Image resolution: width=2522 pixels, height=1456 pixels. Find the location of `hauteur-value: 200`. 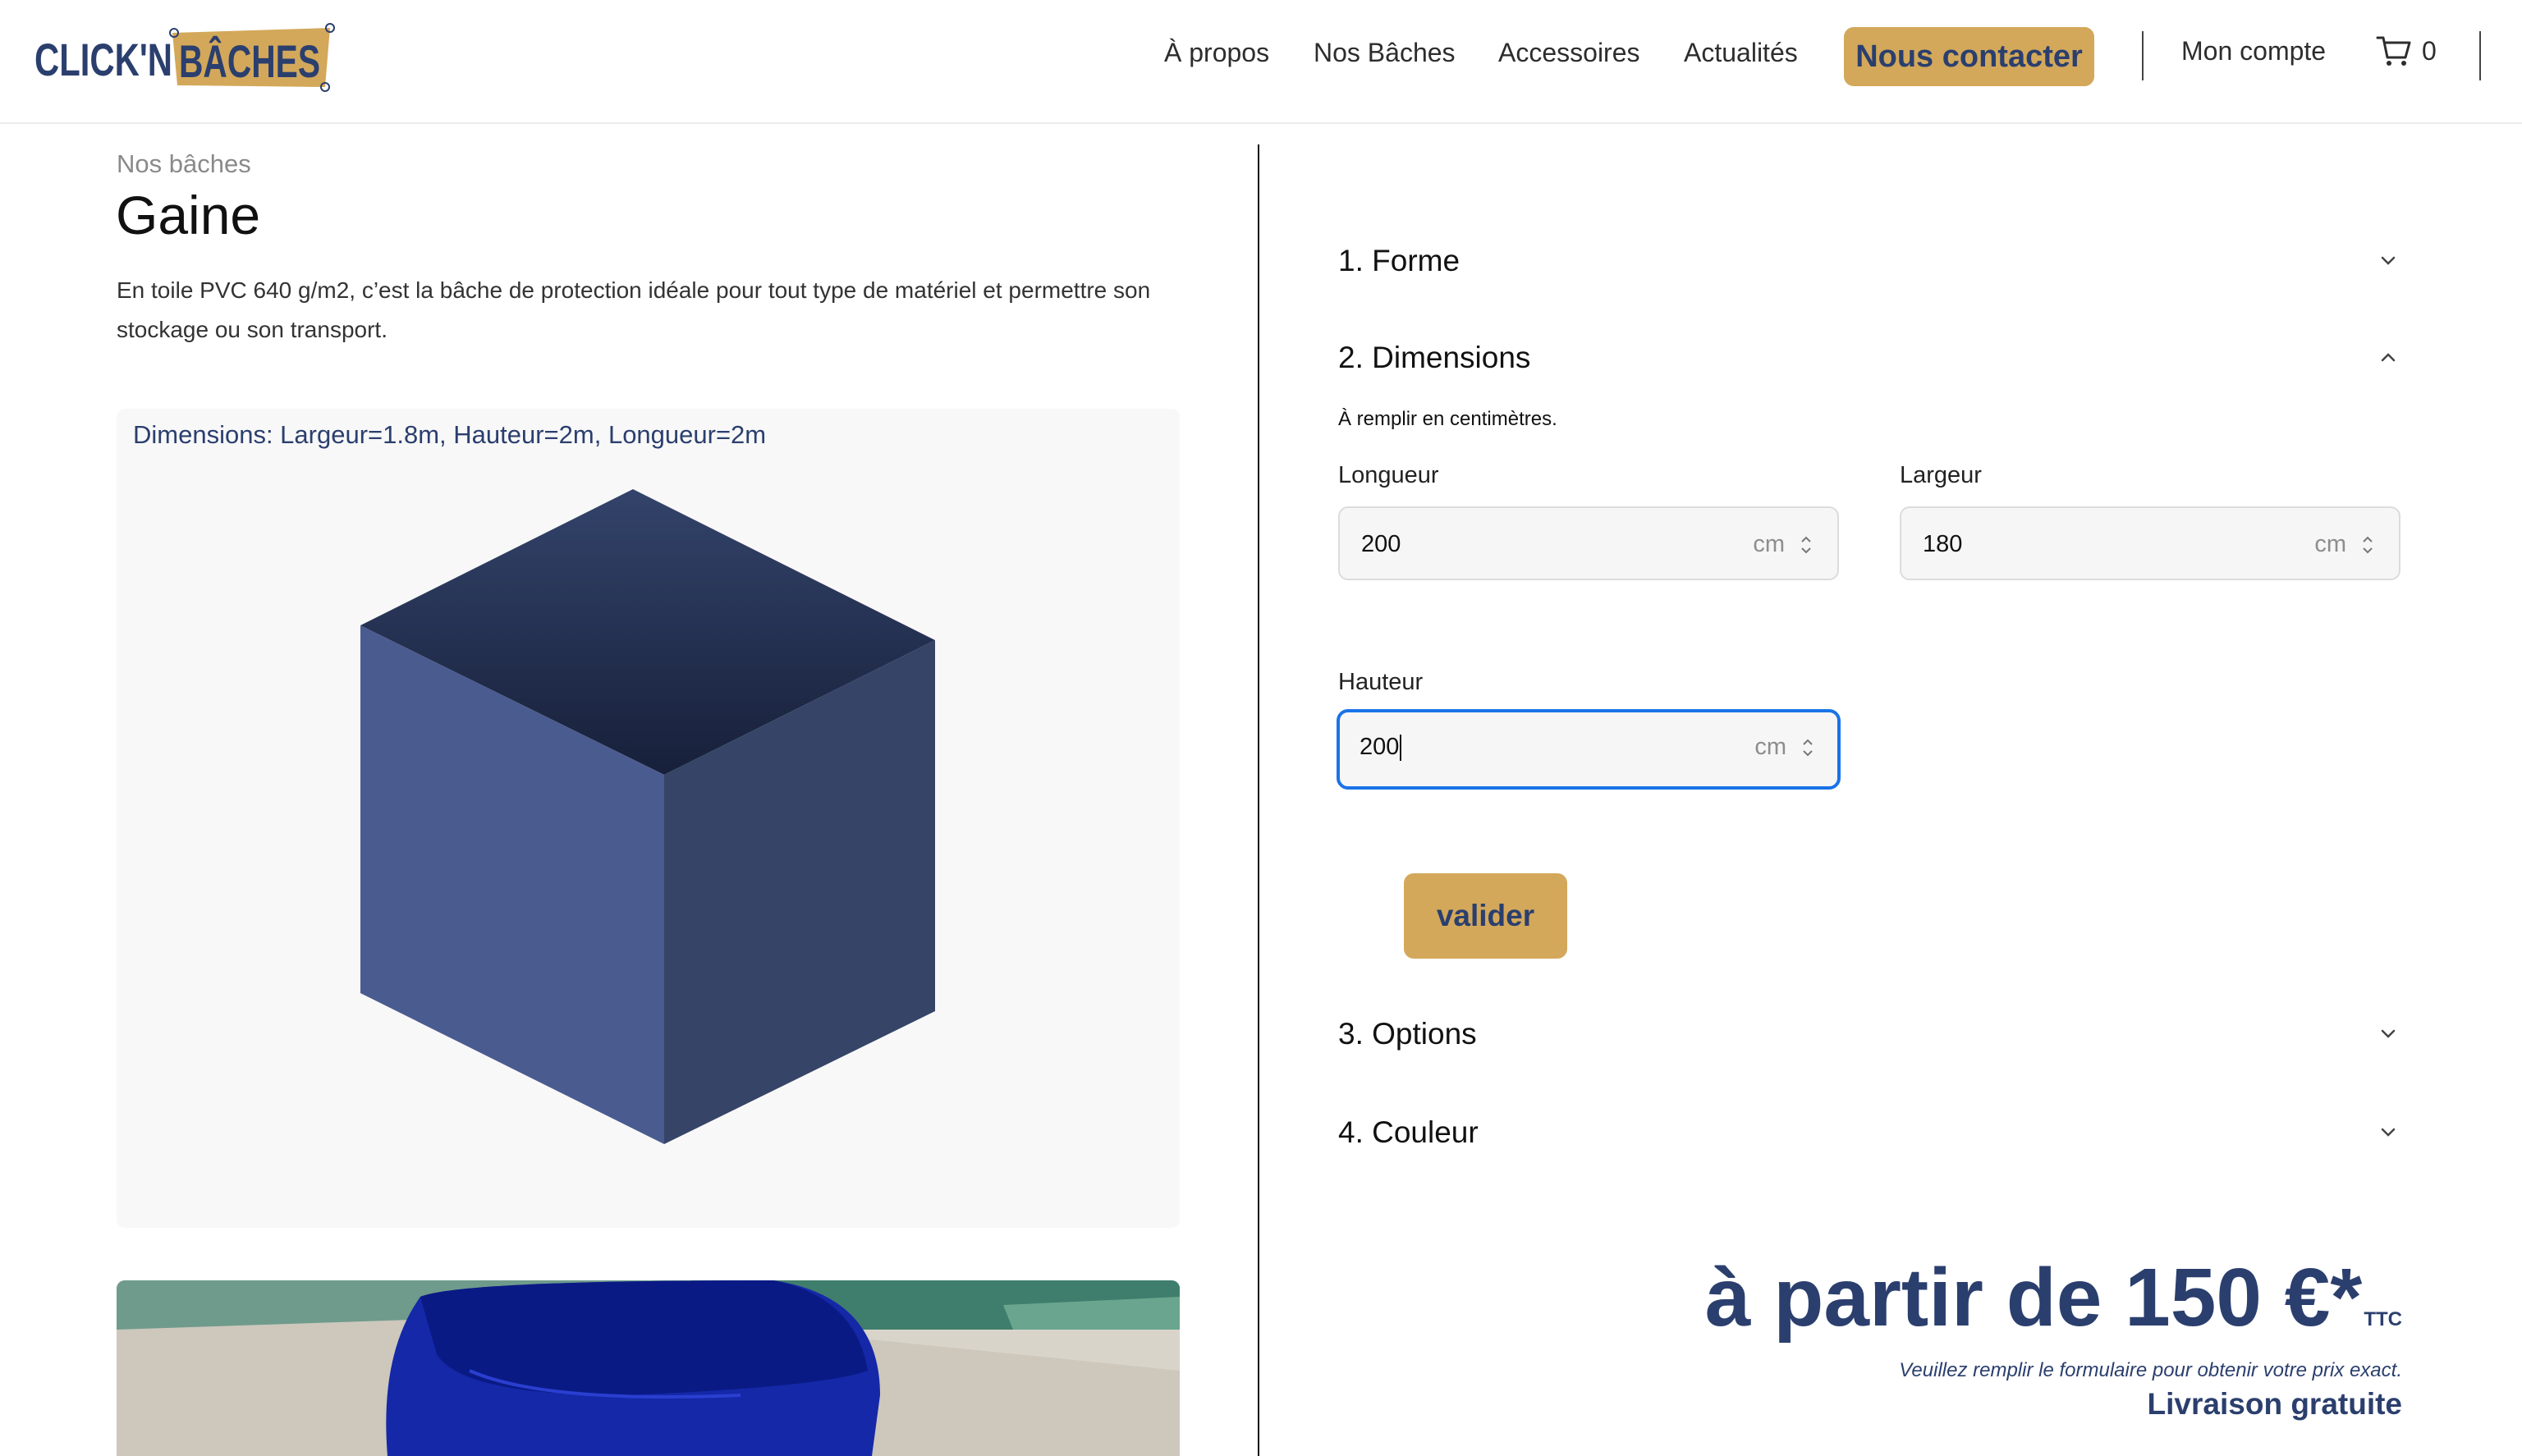

hauteur-value: 200 is located at coordinates (1380, 747).